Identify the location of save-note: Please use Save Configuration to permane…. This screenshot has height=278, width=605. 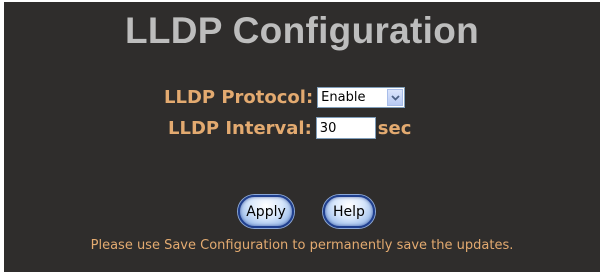
(302, 245).